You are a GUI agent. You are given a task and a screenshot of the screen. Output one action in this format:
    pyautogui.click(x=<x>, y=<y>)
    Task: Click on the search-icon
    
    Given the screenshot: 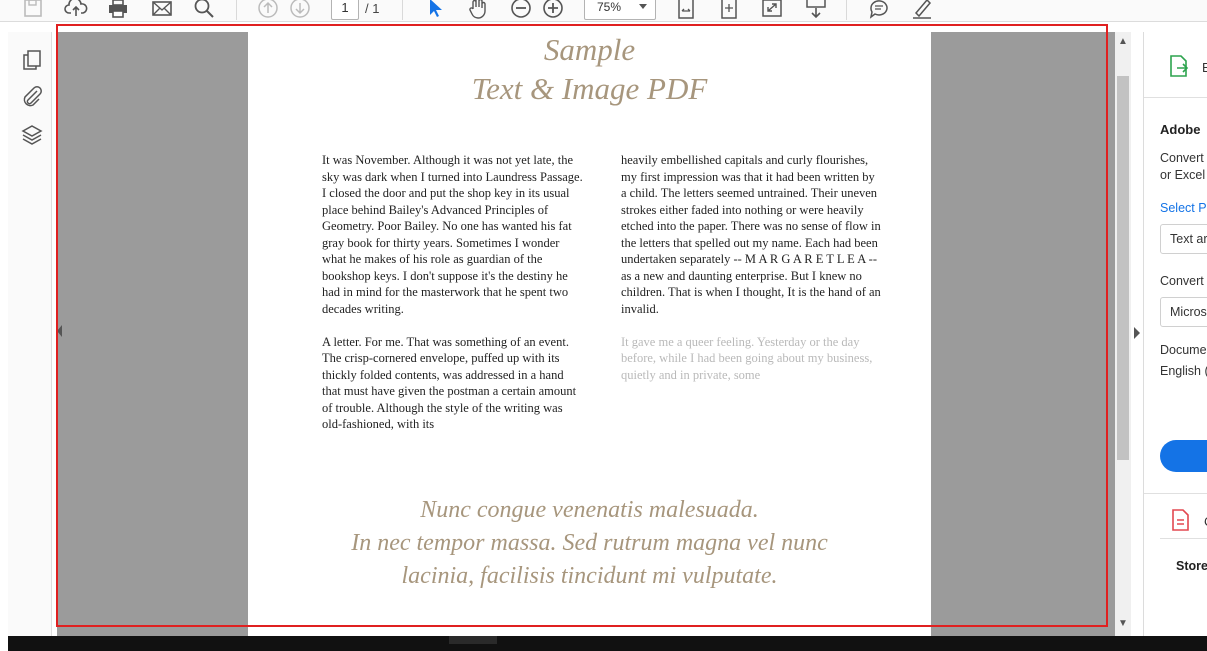 What is the action you would take?
    pyautogui.click(x=204, y=10)
    